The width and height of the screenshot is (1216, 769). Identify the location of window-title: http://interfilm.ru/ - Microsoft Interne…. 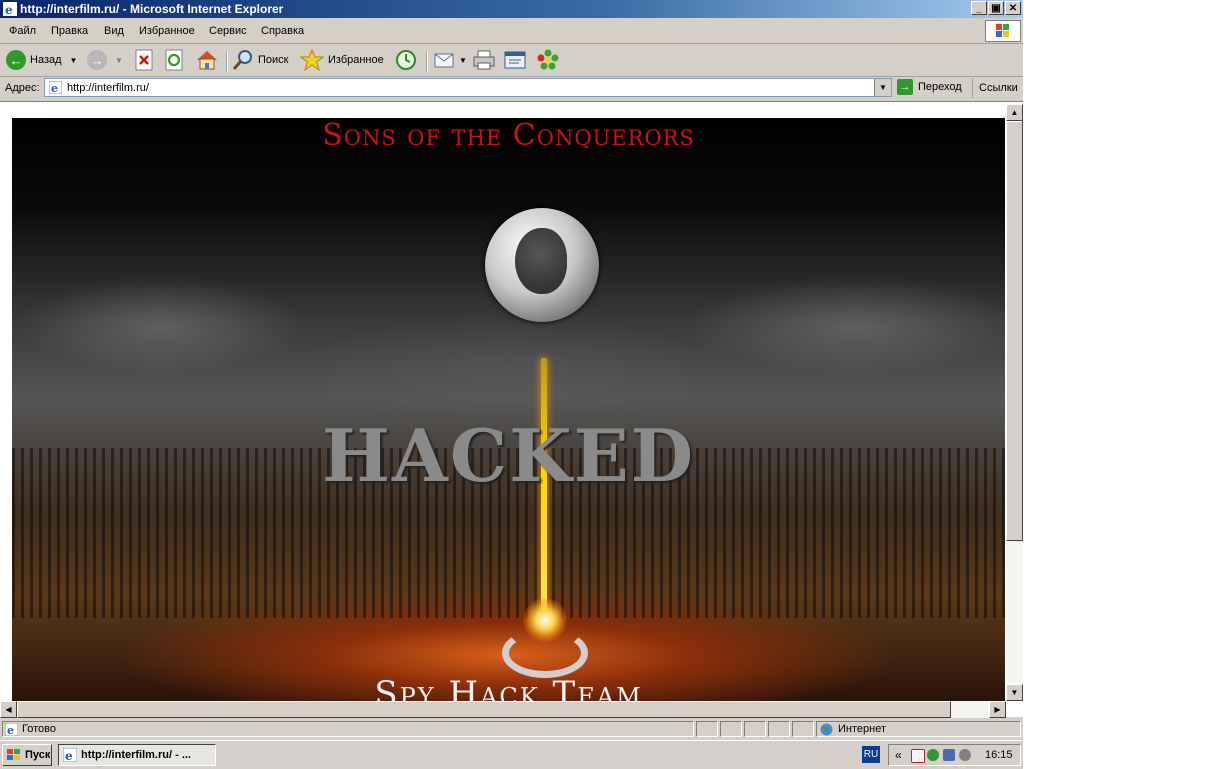
(152, 9).